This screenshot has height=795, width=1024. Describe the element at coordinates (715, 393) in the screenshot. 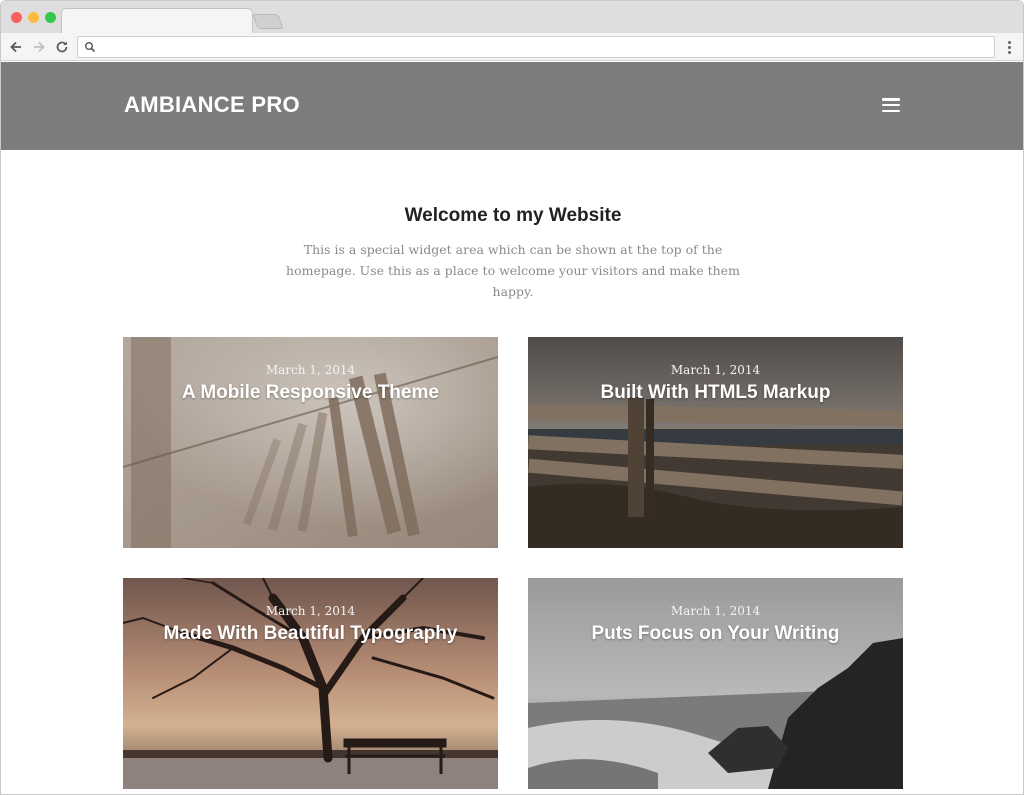

I see `post-title: Built With HTML5 Markup` at that location.